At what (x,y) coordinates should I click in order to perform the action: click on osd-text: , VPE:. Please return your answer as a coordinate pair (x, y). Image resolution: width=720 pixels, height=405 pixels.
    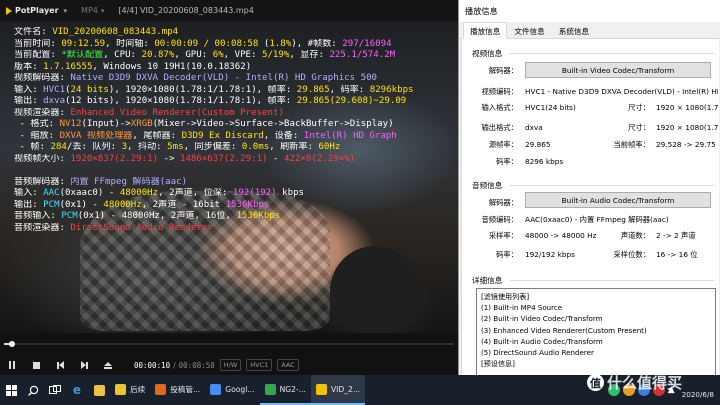
    Looking at the image, I should click on (242, 55).